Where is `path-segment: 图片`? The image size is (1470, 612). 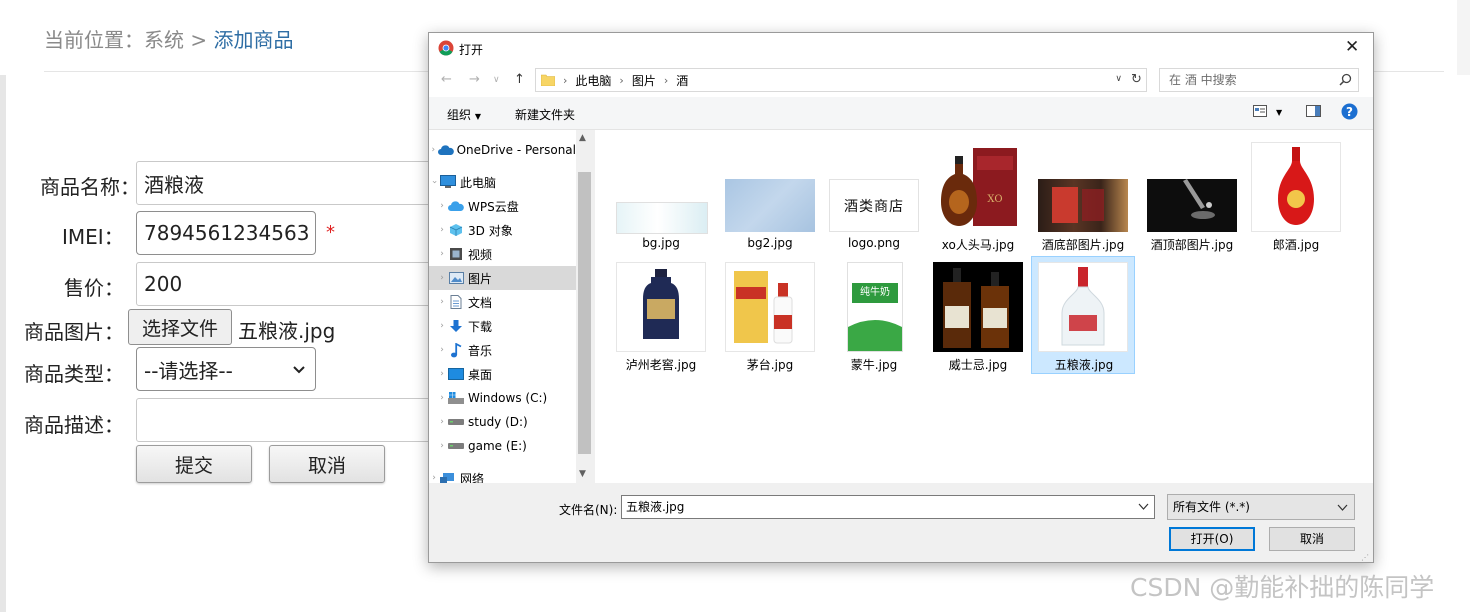
path-segment: 图片 is located at coordinates (644, 80).